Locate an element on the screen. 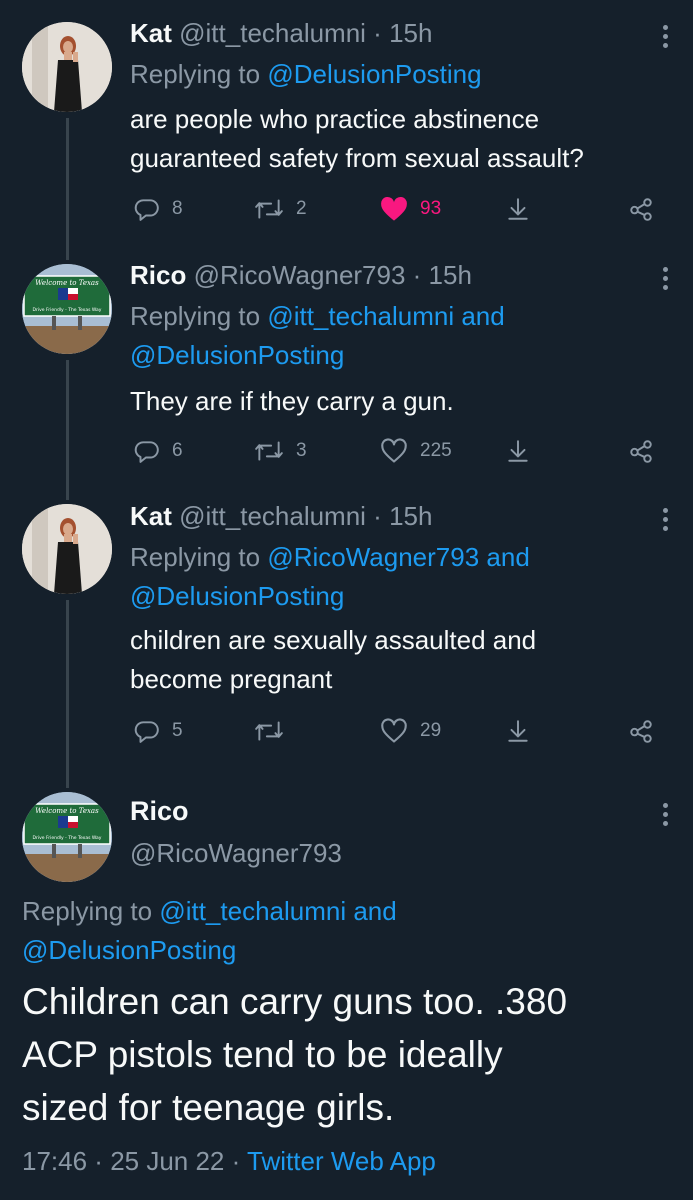 This screenshot has height=1200, width=693. tweet-text-line: become pregnant is located at coordinates (231, 679).